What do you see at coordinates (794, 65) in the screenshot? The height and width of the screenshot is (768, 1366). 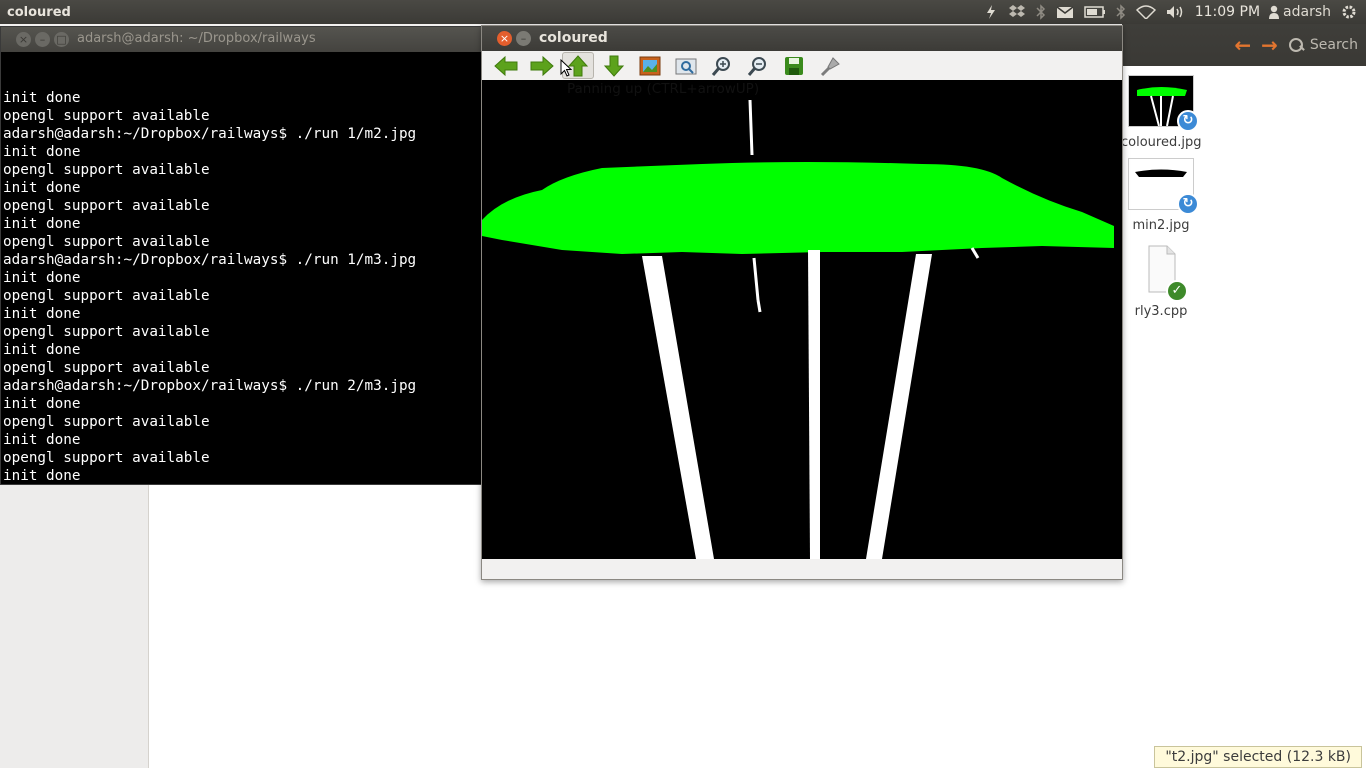 I see `save-icon` at bounding box center [794, 65].